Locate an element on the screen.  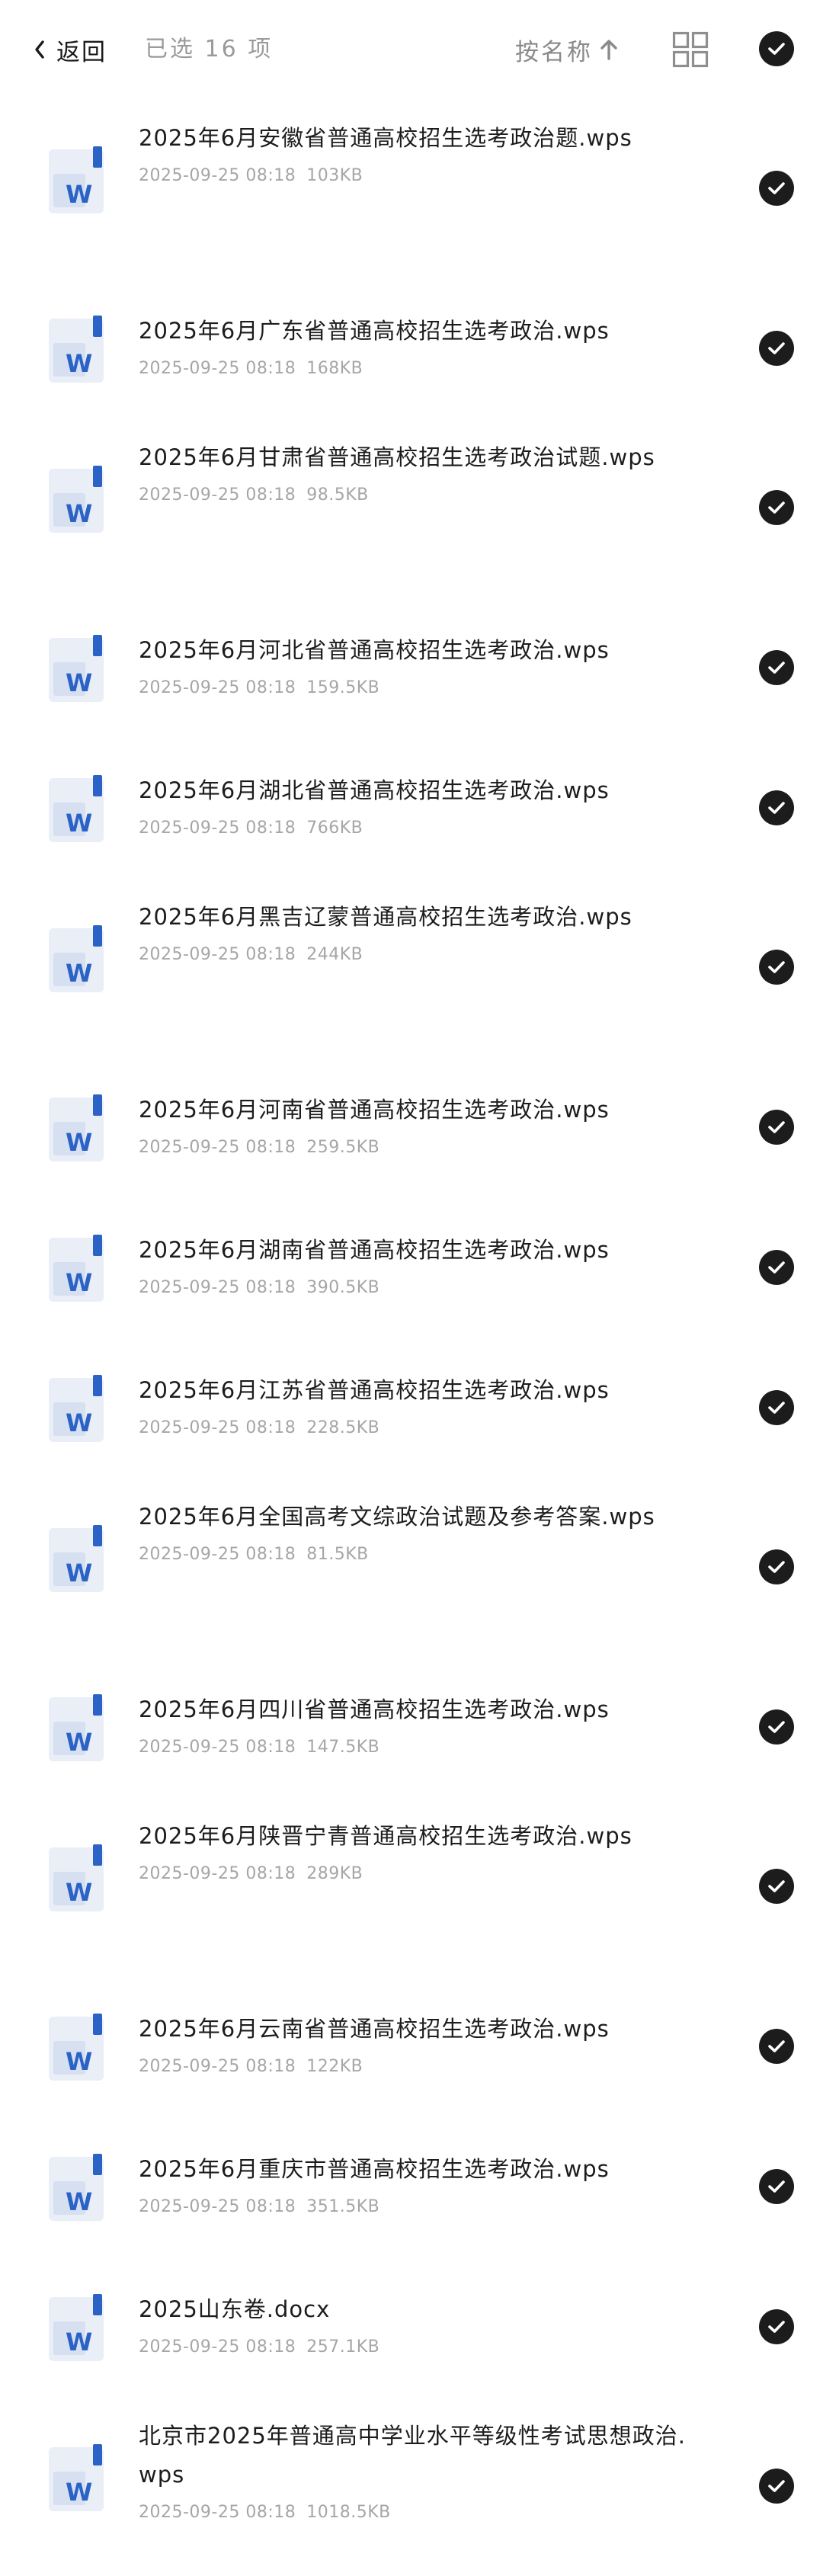
top-bar: 返回 已选 16 项 按名称 is located at coordinates (411, 49).